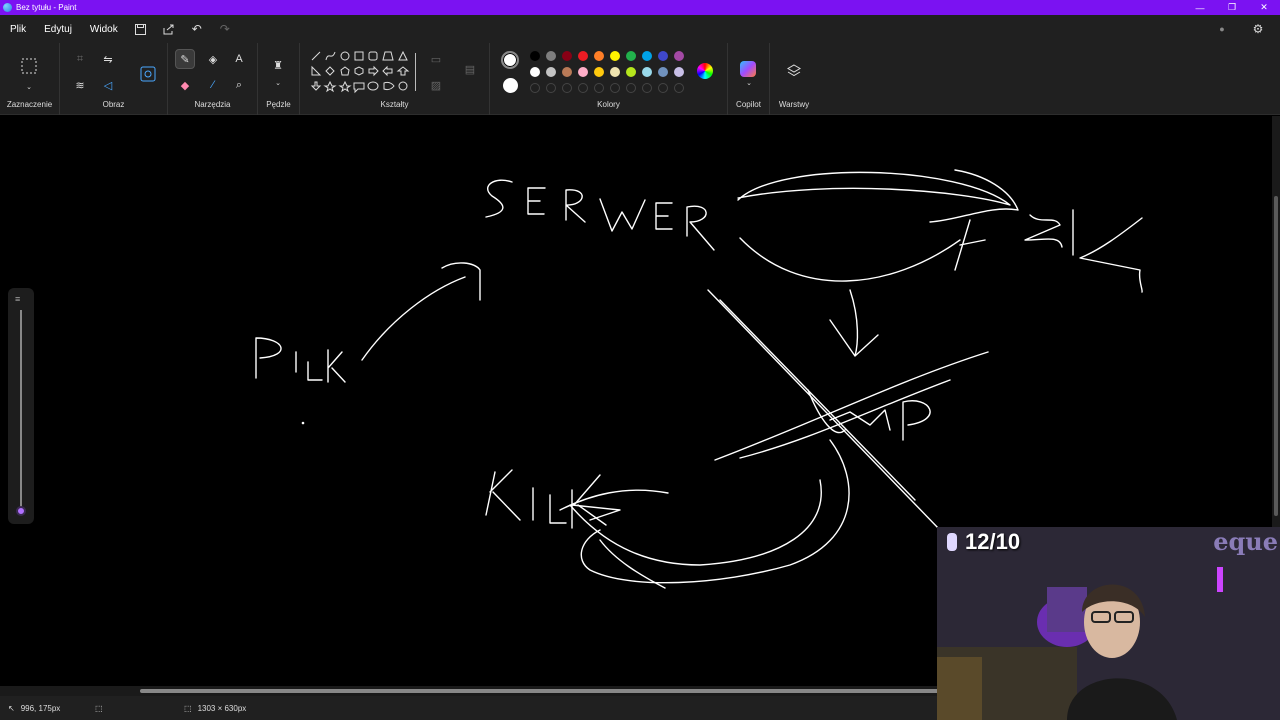  Describe the element at coordinates (705, 71) in the screenshot. I see `edit-colors-icon` at that location.